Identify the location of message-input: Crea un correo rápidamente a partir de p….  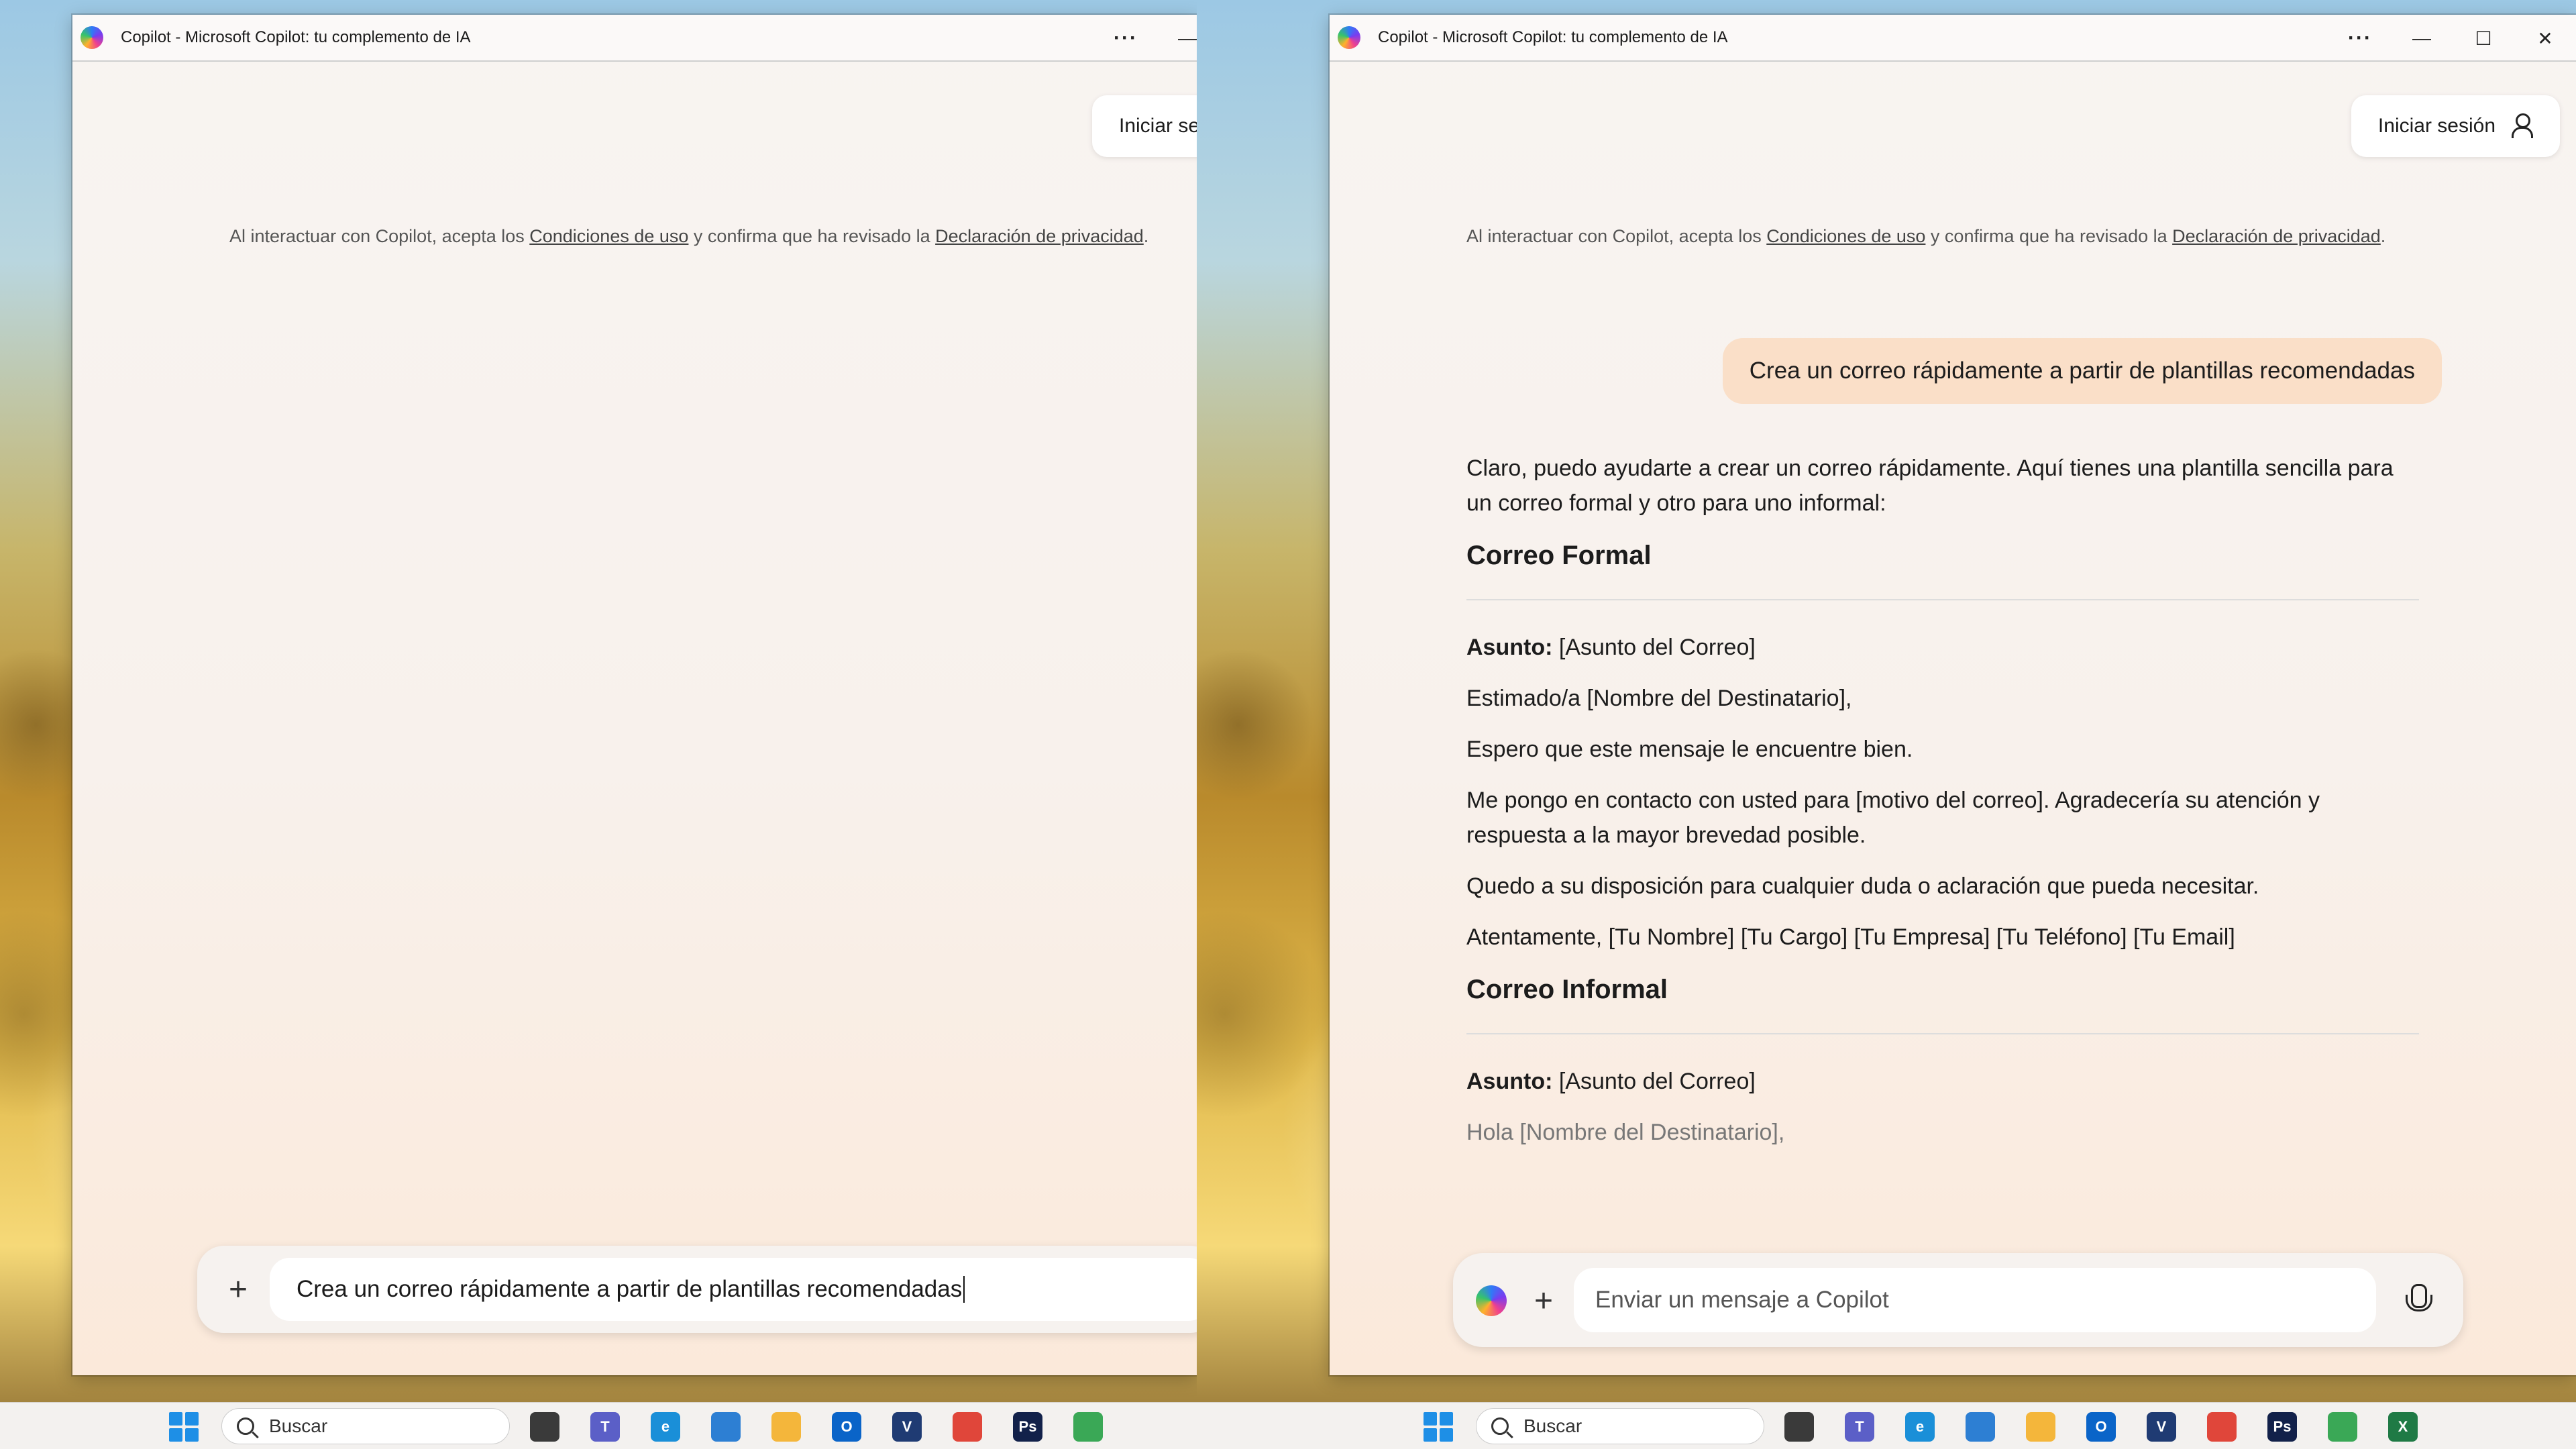
(733, 1289).